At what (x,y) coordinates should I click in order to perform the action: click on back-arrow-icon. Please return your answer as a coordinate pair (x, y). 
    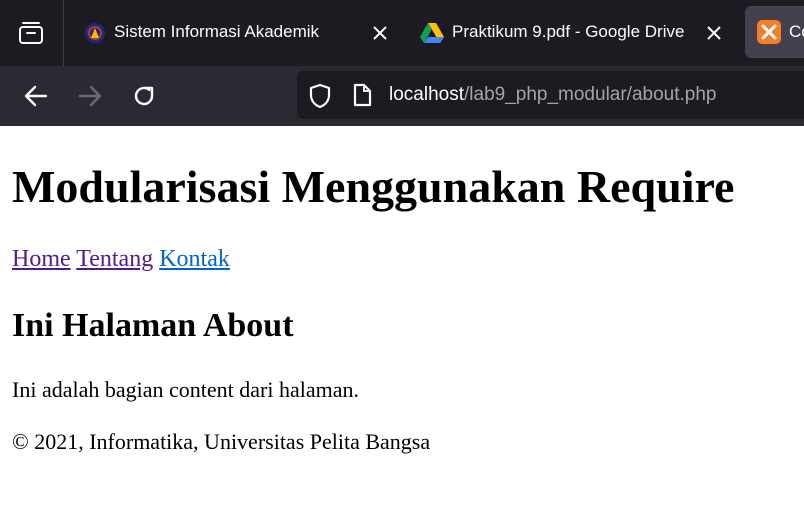
    Looking at the image, I should click on (36, 96).